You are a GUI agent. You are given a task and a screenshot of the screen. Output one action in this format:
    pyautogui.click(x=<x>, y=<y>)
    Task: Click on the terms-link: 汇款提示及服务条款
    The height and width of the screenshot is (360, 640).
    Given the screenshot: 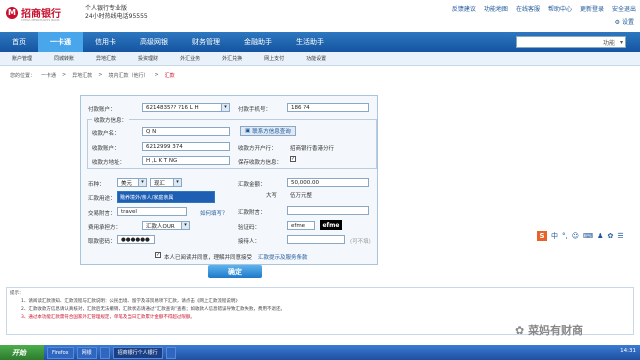 What is the action you would take?
    pyautogui.click(x=283, y=257)
    